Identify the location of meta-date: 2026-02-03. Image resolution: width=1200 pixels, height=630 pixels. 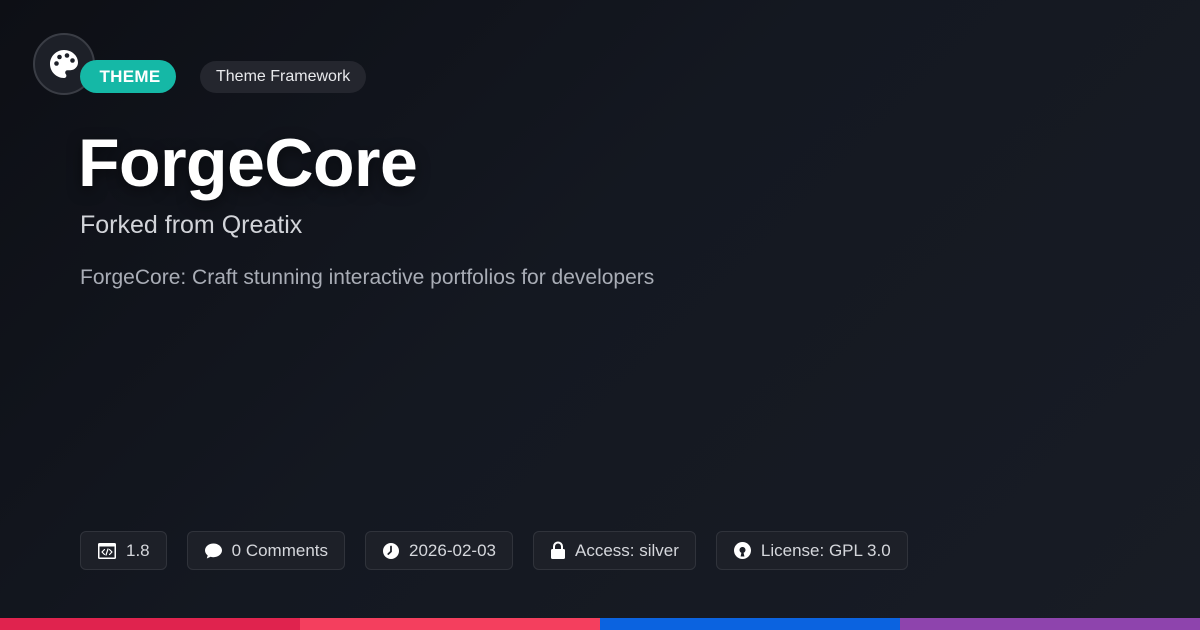
(439, 550).